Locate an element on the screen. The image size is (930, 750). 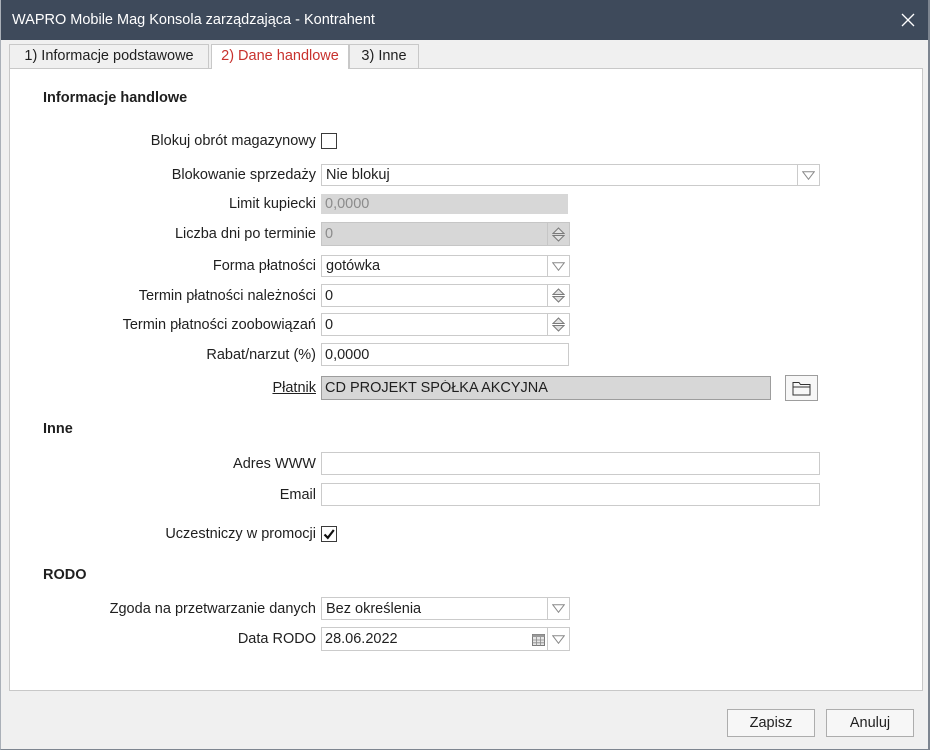
data-rodo-input is located at coordinates (426, 639).